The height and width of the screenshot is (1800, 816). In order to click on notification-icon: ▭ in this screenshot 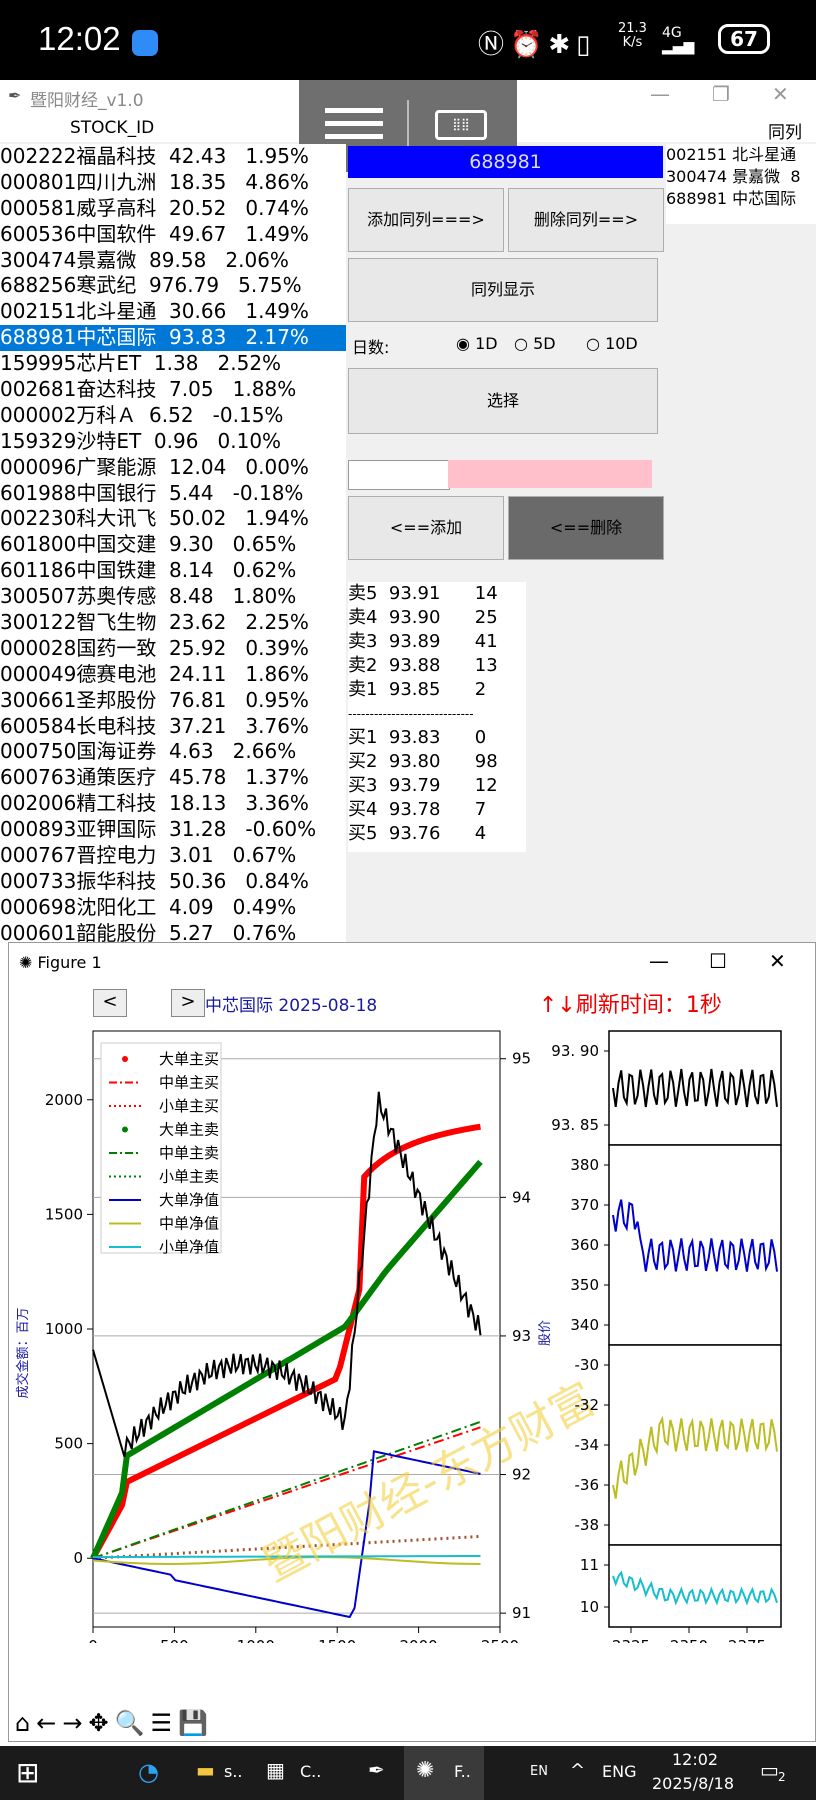, I will do `click(769, 1770)`.